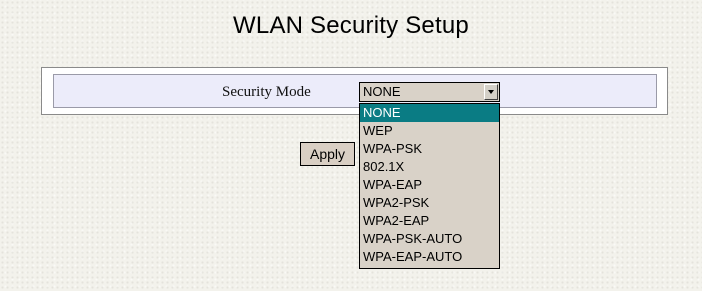  I want to click on apply-button: Apply, so click(327, 154).